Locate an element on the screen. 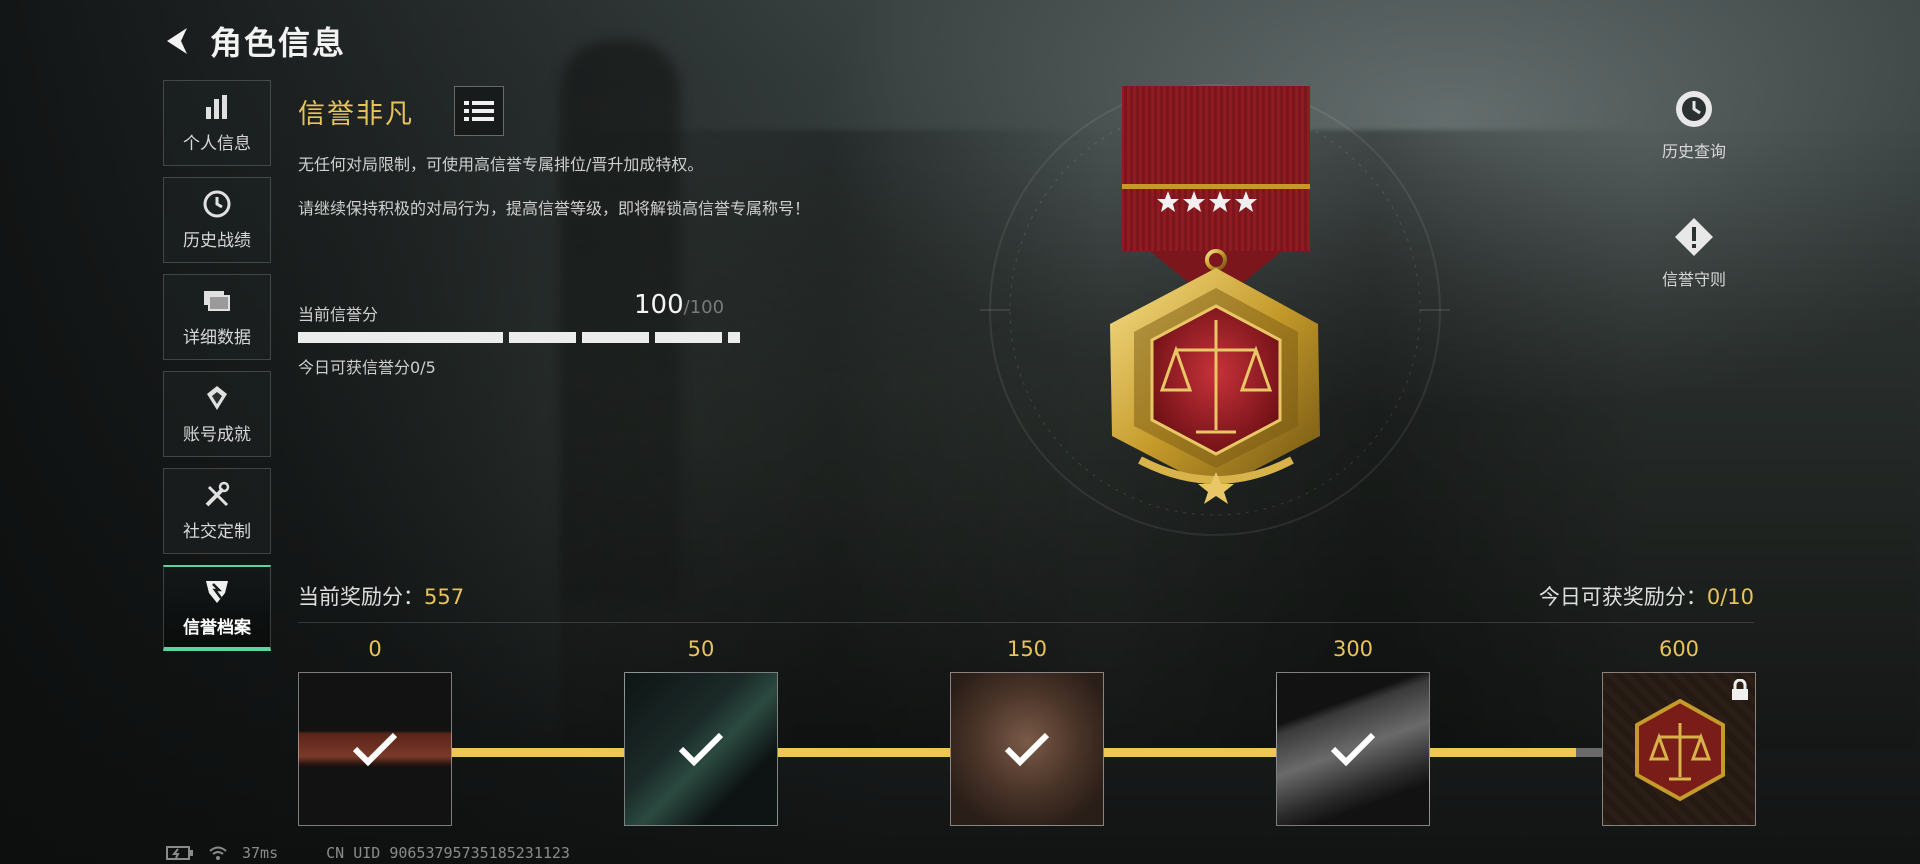  bar-chart-icon is located at coordinates (217, 107).